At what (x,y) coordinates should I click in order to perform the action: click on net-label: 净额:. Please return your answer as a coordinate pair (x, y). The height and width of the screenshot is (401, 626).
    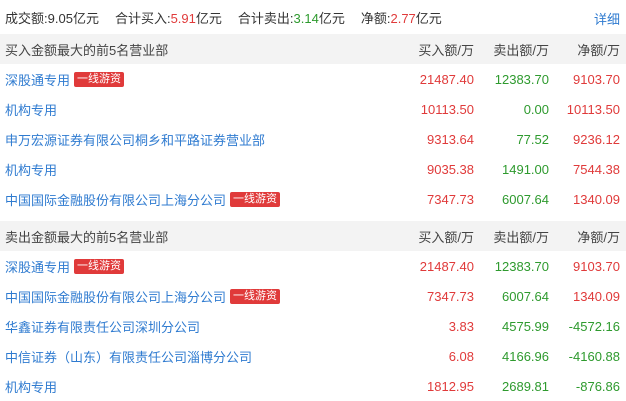
    Looking at the image, I should click on (375, 18).